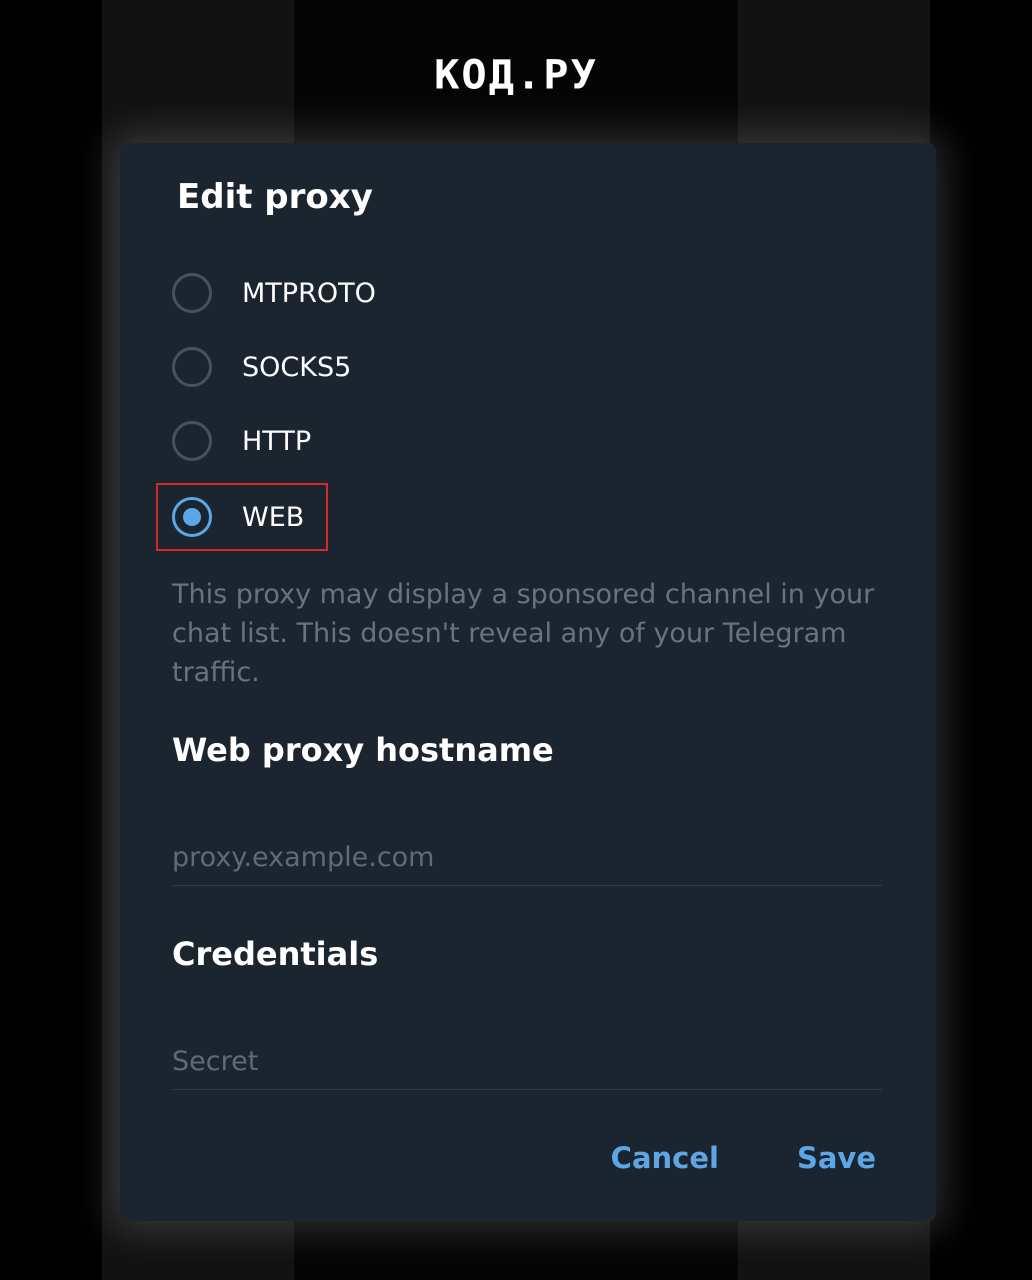  Describe the element at coordinates (743, 1158) in the screenshot. I see `dialog-actions: Cancel Save` at that location.